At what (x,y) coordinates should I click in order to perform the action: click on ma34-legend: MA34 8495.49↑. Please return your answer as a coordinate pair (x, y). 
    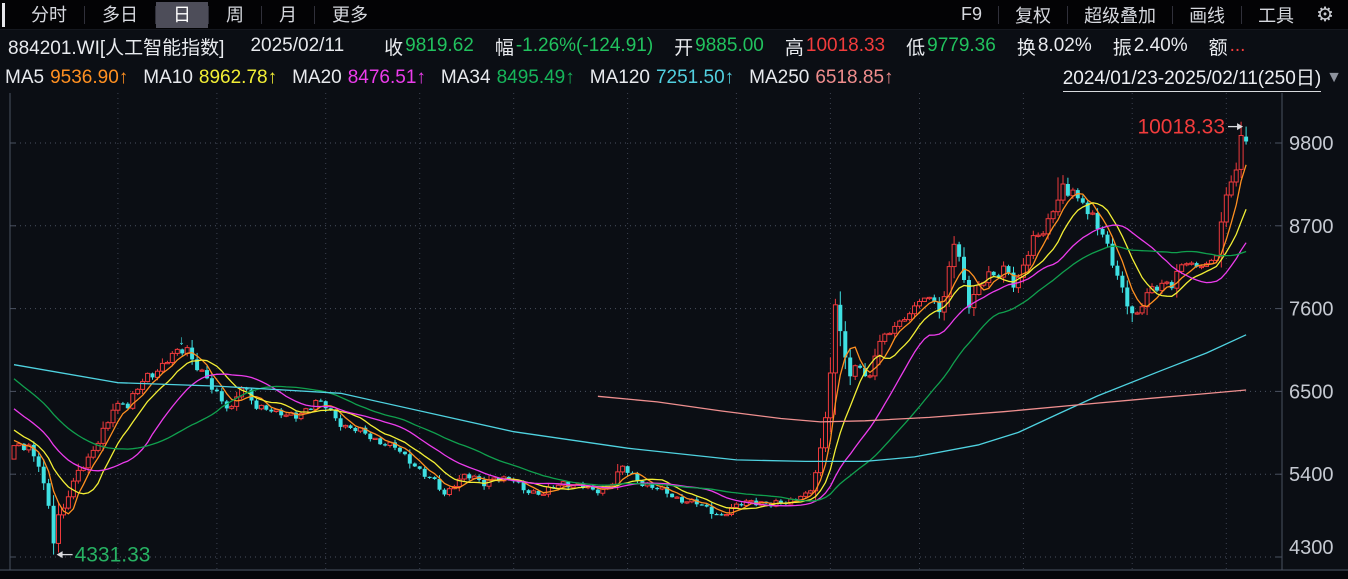
    Looking at the image, I should click on (507, 77).